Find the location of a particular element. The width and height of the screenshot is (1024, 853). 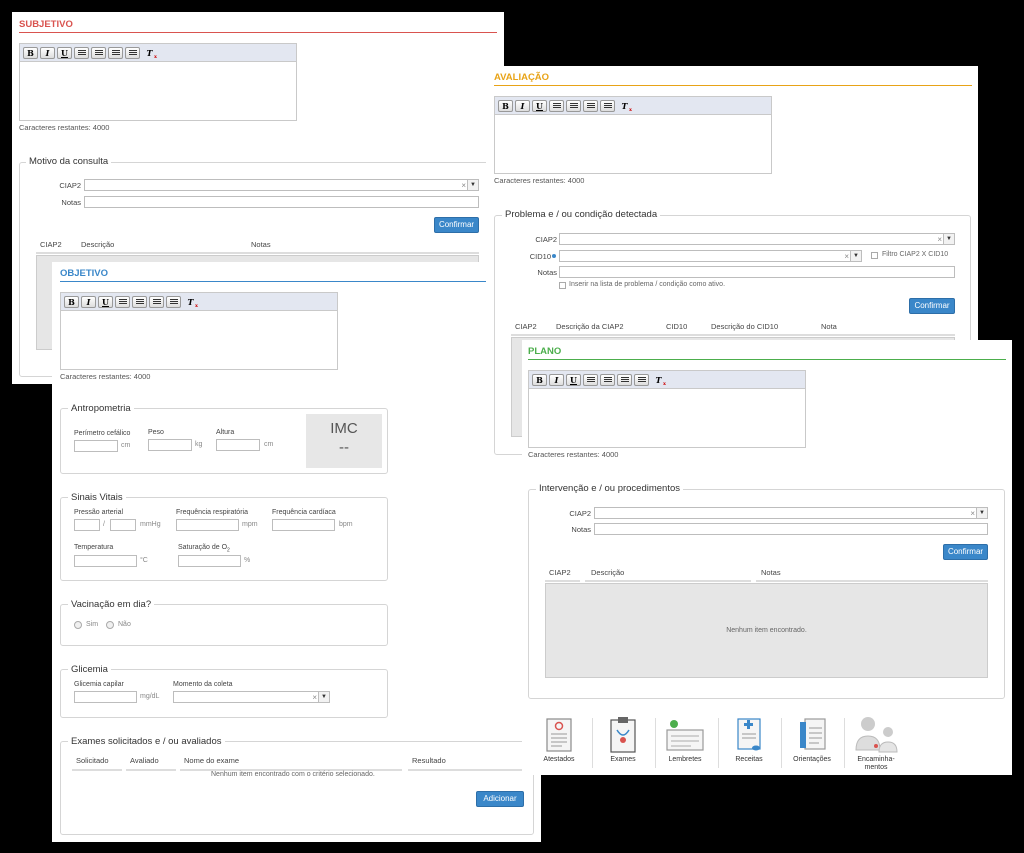

glicemia-capilar-input is located at coordinates (105, 697).